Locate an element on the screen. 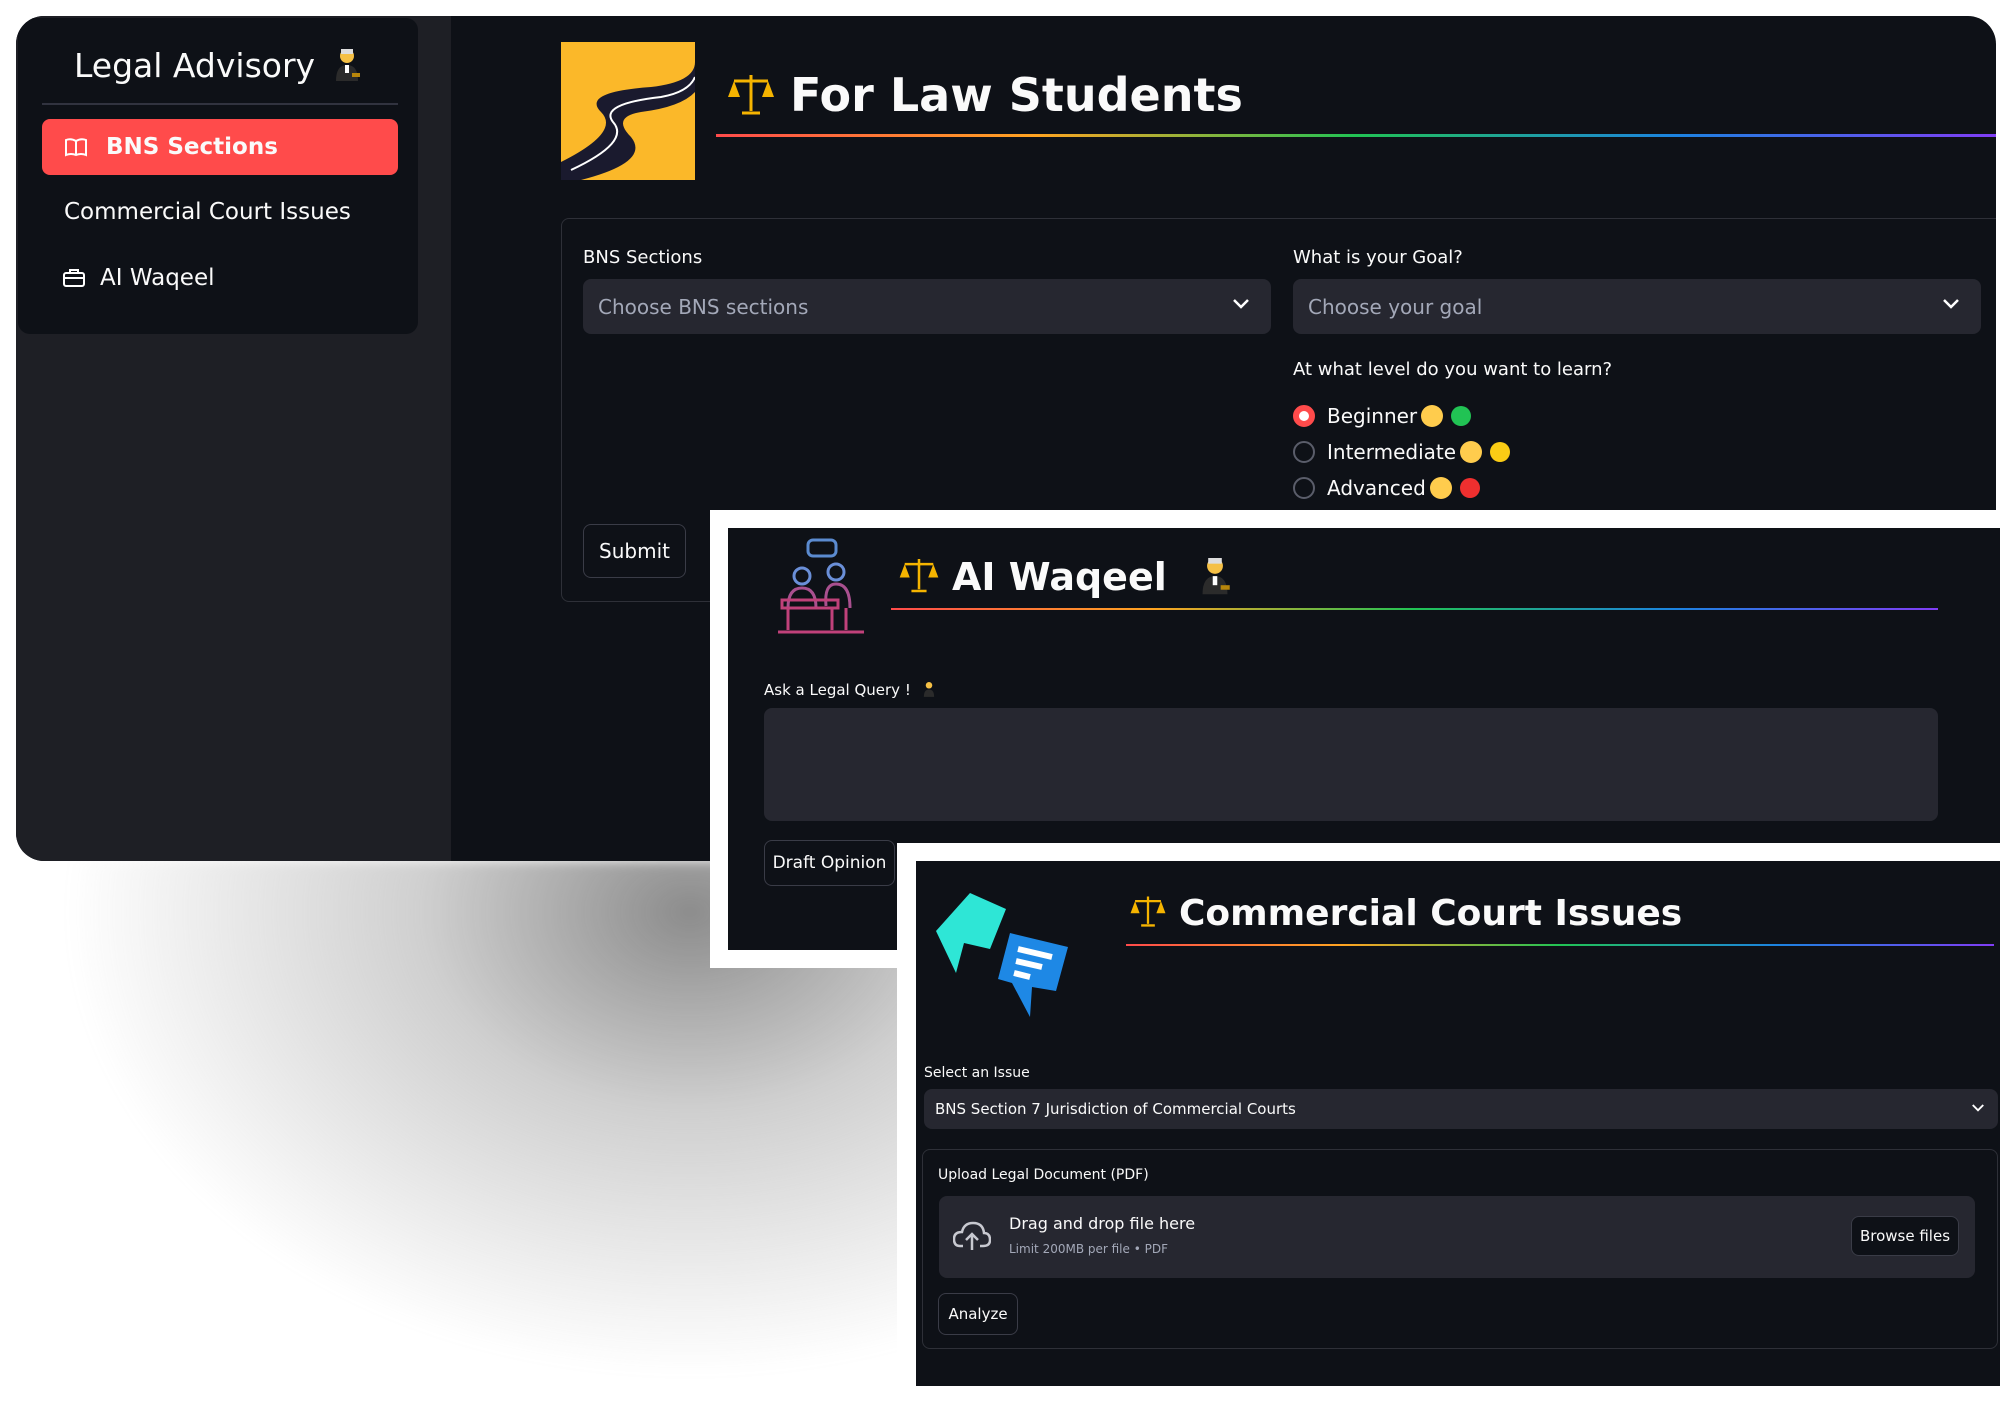  smiling-face-icon is located at coordinates (1471, 452).